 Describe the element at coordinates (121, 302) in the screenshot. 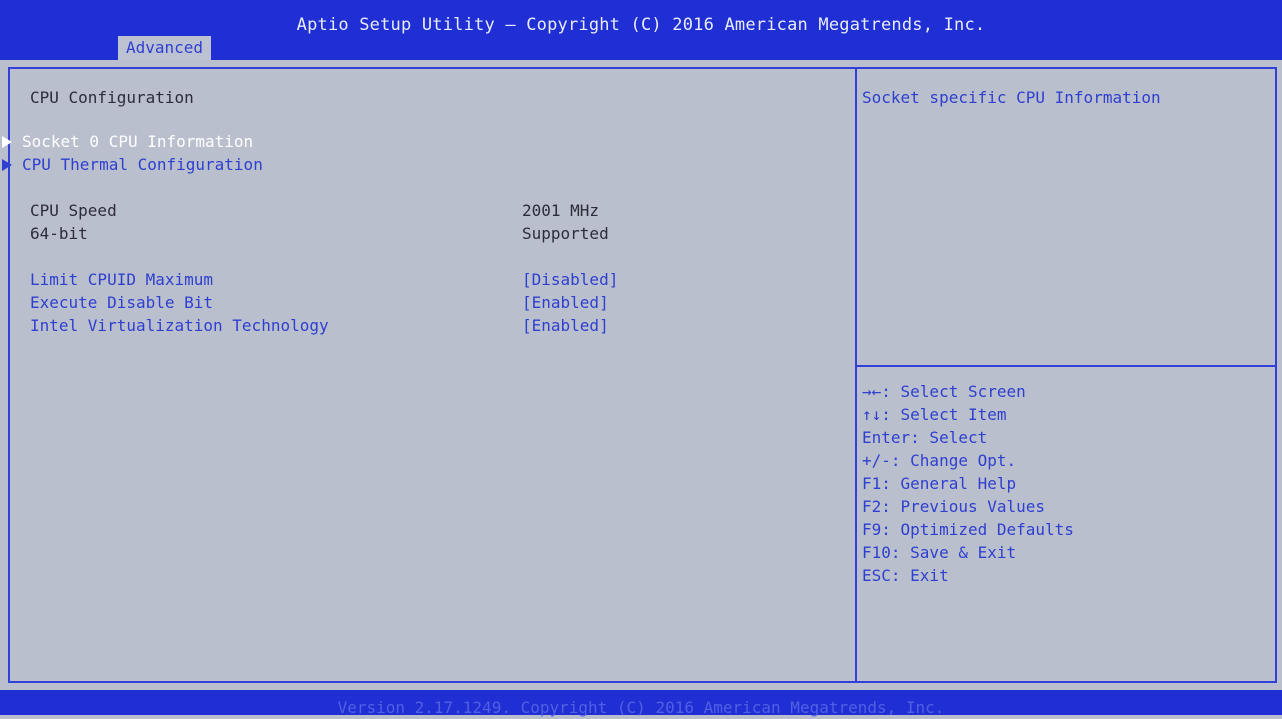

I see `execute-disable-bit-label: Execute Disable Bit` at that location.